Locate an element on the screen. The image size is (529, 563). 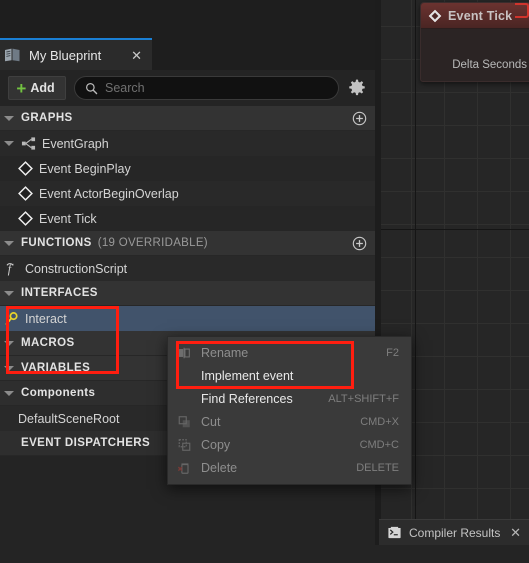
section-title: INTERFACES is located at coordinates (59, 293).